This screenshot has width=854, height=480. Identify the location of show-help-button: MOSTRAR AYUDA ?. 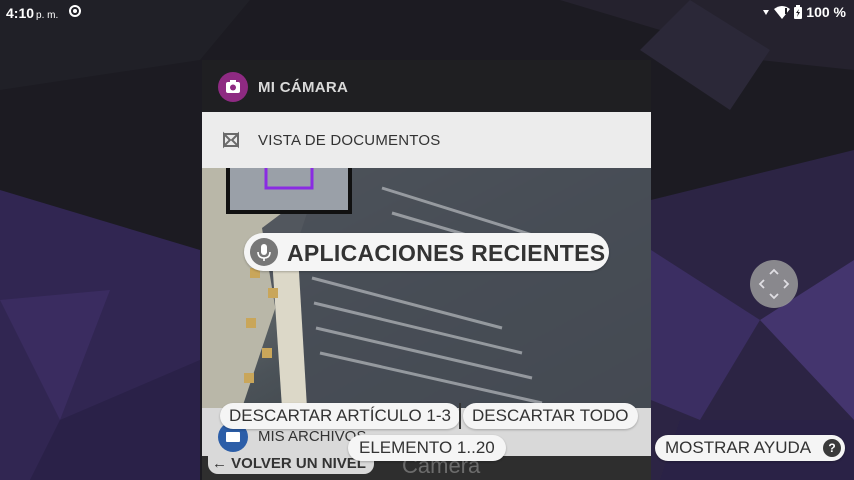
(750, 448).